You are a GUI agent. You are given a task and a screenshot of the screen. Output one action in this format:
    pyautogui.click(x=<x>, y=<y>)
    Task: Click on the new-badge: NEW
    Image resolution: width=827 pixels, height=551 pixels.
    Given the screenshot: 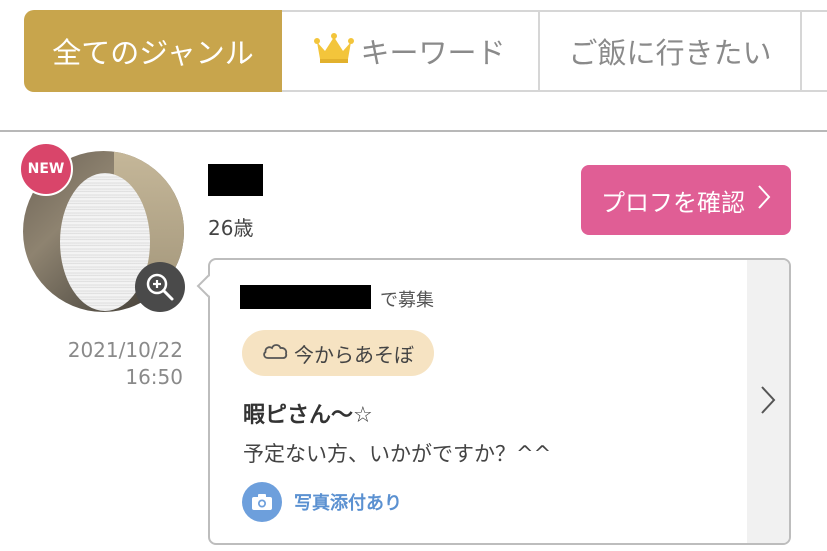 What is the action you would take?
    pyautogui.click(x=46, y=169)
    